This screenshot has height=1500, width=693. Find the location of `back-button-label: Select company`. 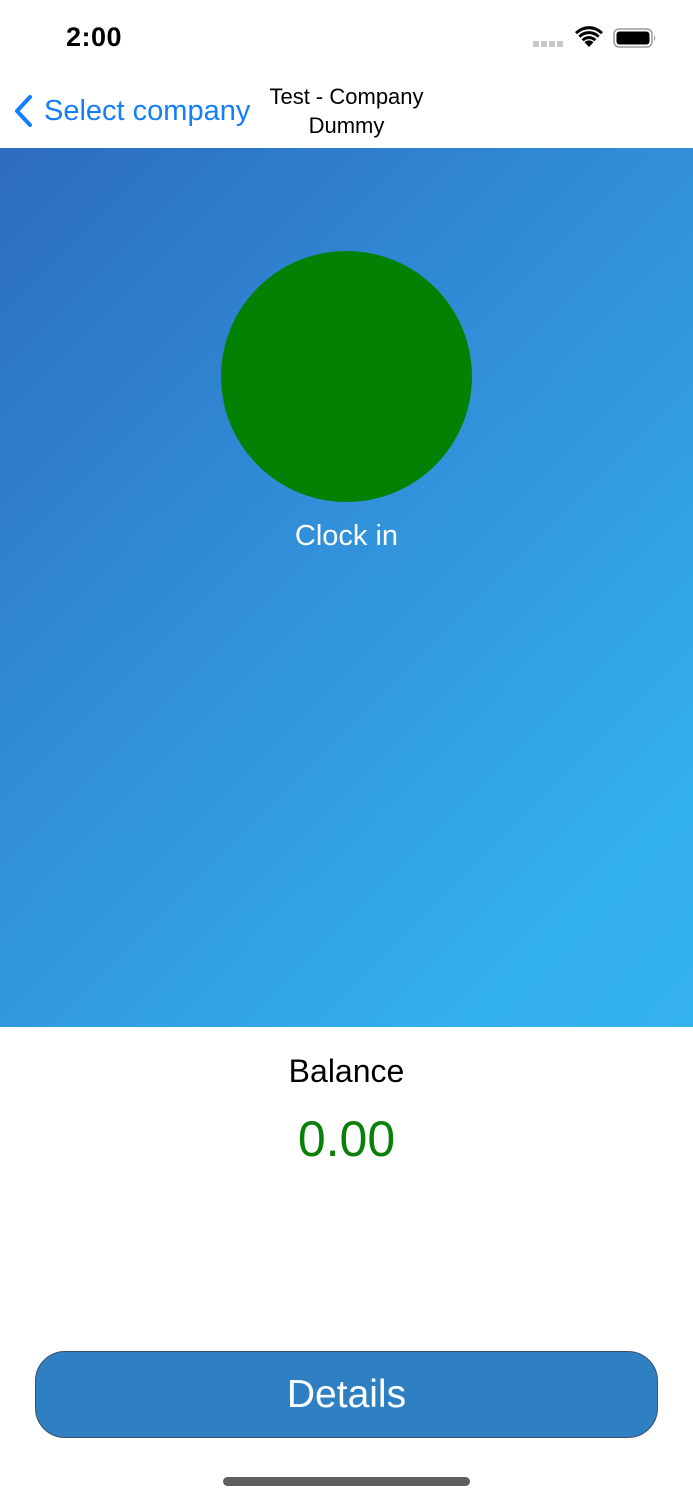

back-button-label: Select company is located at coordinates (147, 110).